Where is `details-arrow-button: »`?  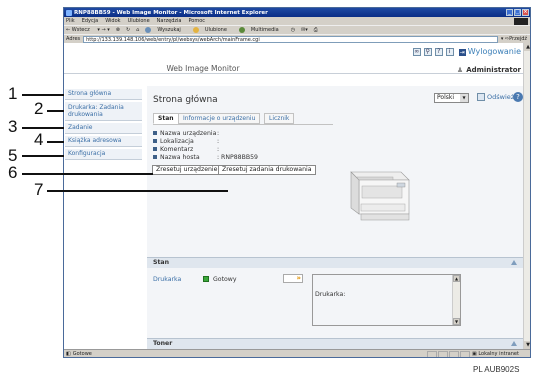
details-arrow-button: » is located at coordinates (293, 278).